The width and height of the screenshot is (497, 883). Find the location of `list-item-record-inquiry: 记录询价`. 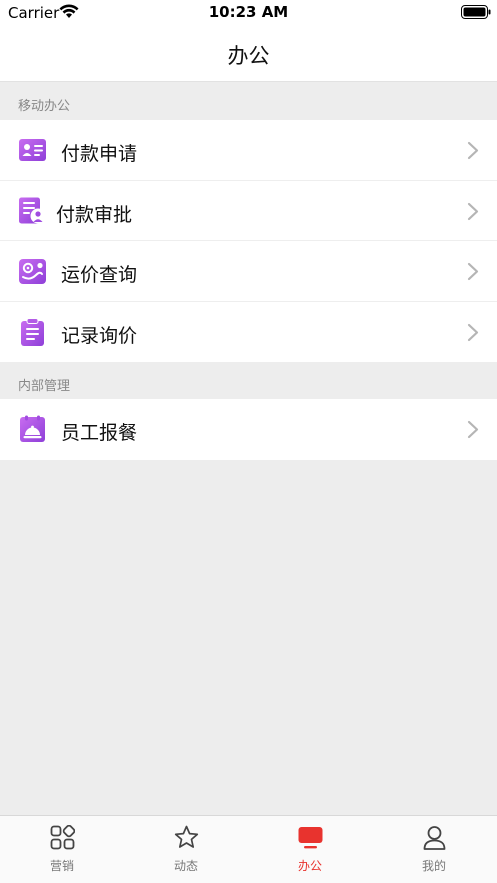

list-item-record-inquiry: 记录询价 is located at coordinates (248, 331).